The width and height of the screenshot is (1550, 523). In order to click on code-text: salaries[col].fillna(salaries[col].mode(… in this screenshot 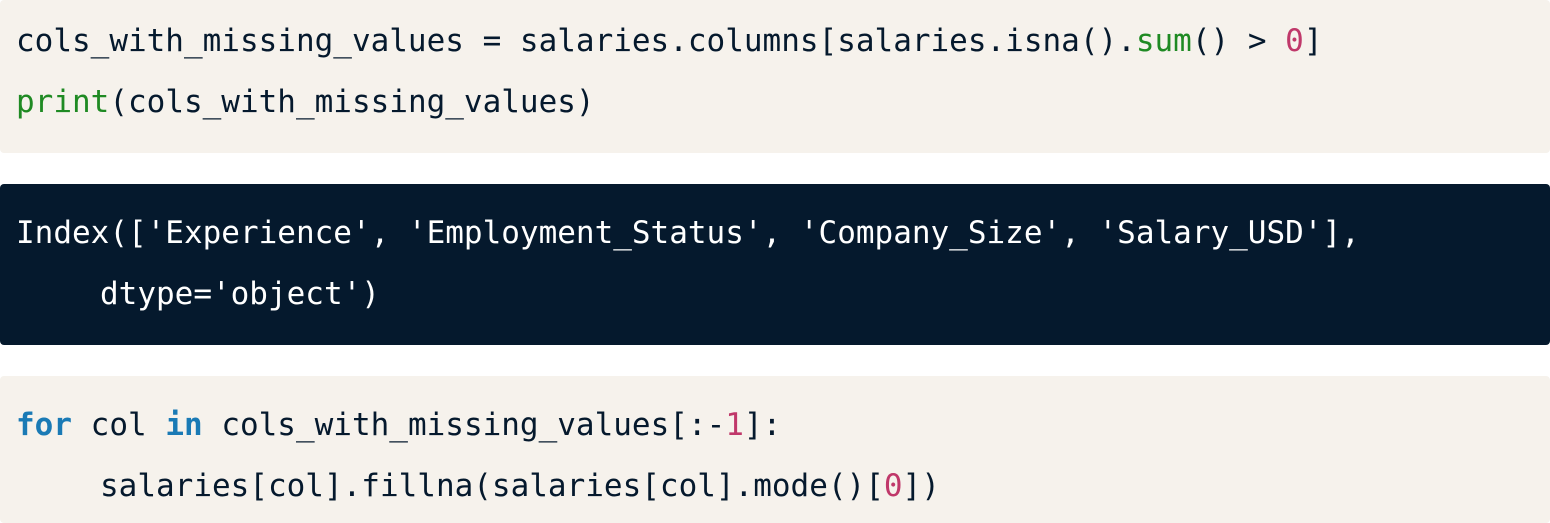, I will do `click(492, 486)`.